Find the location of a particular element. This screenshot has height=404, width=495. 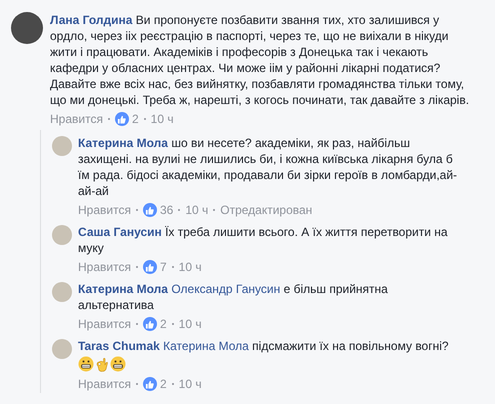

comment-text: Катерина Мола Олександр Ганусин е більш прийнятна альтернатива is located at coordinates (233, 297).